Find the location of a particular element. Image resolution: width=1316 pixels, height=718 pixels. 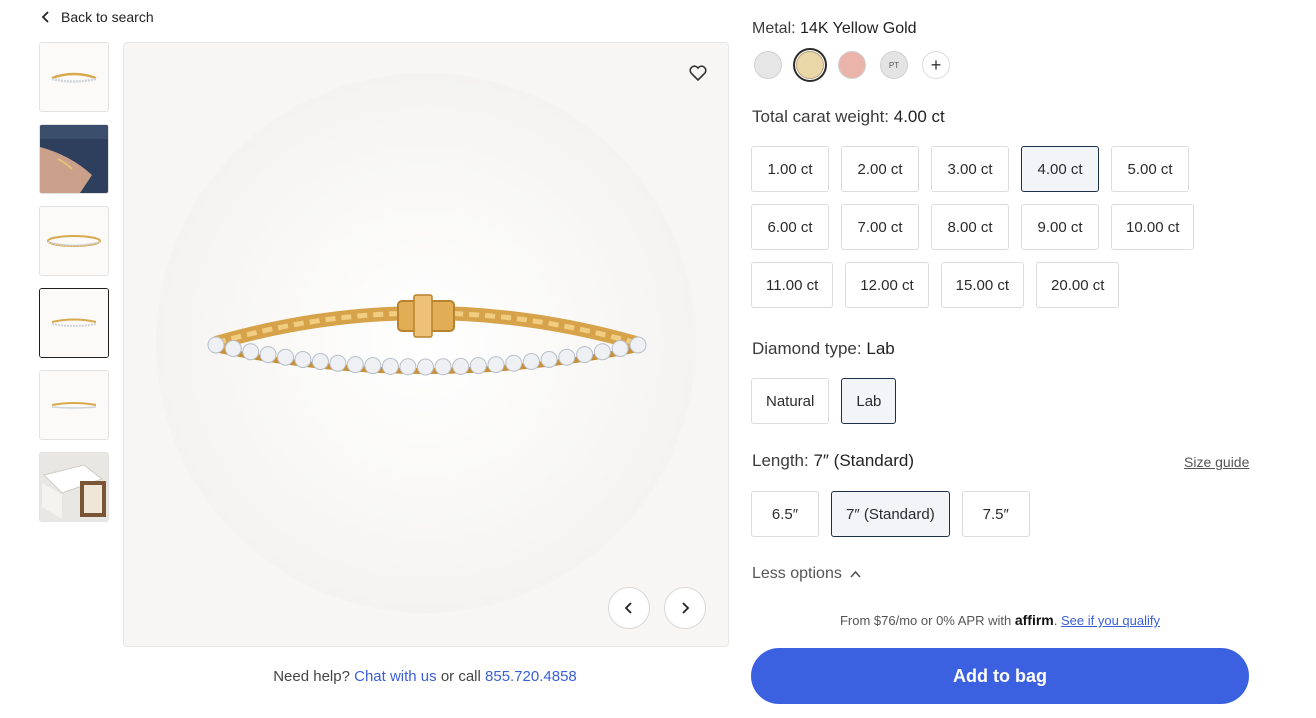

carat-option-2: 2.00 ct is located at coordinates (880, 169).